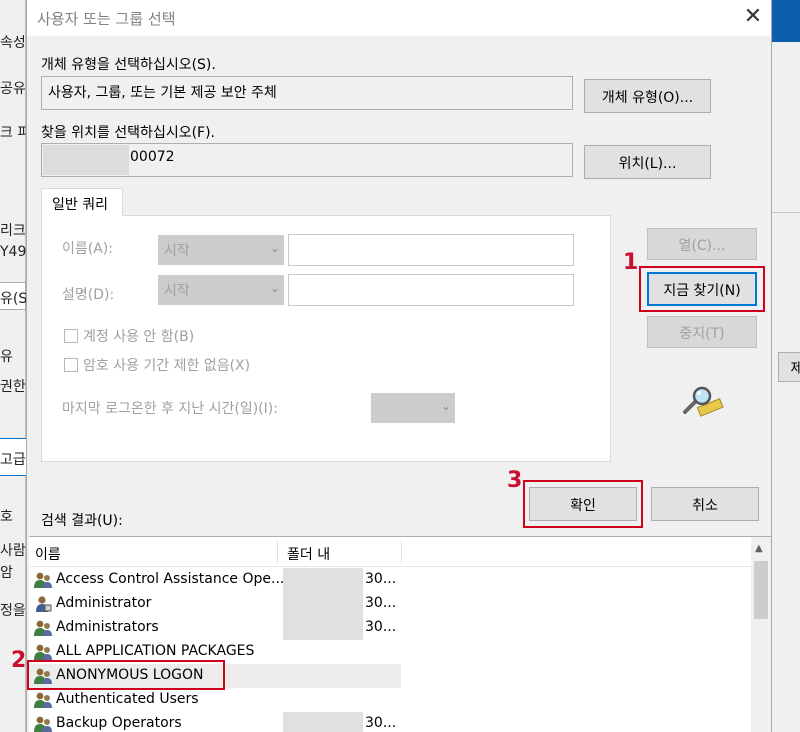  What do you see at coordinates (139, 337) in the screenshot?
I see `disabled-accounts-label: 계정 사용 안 함(B)` at bounding box center [139, 337].